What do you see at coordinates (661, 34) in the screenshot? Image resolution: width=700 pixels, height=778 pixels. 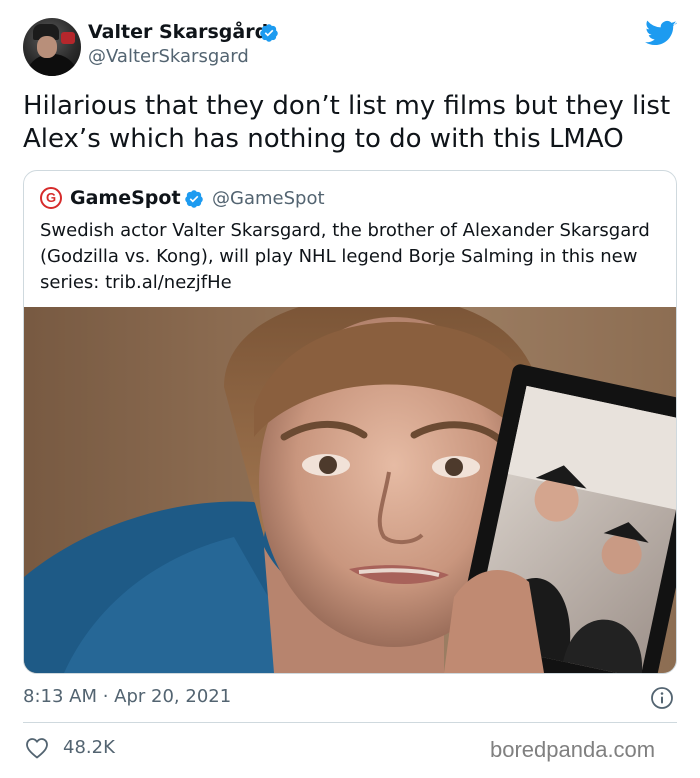 I see `twitter-bird-icon` at bounding box center [661, 34].